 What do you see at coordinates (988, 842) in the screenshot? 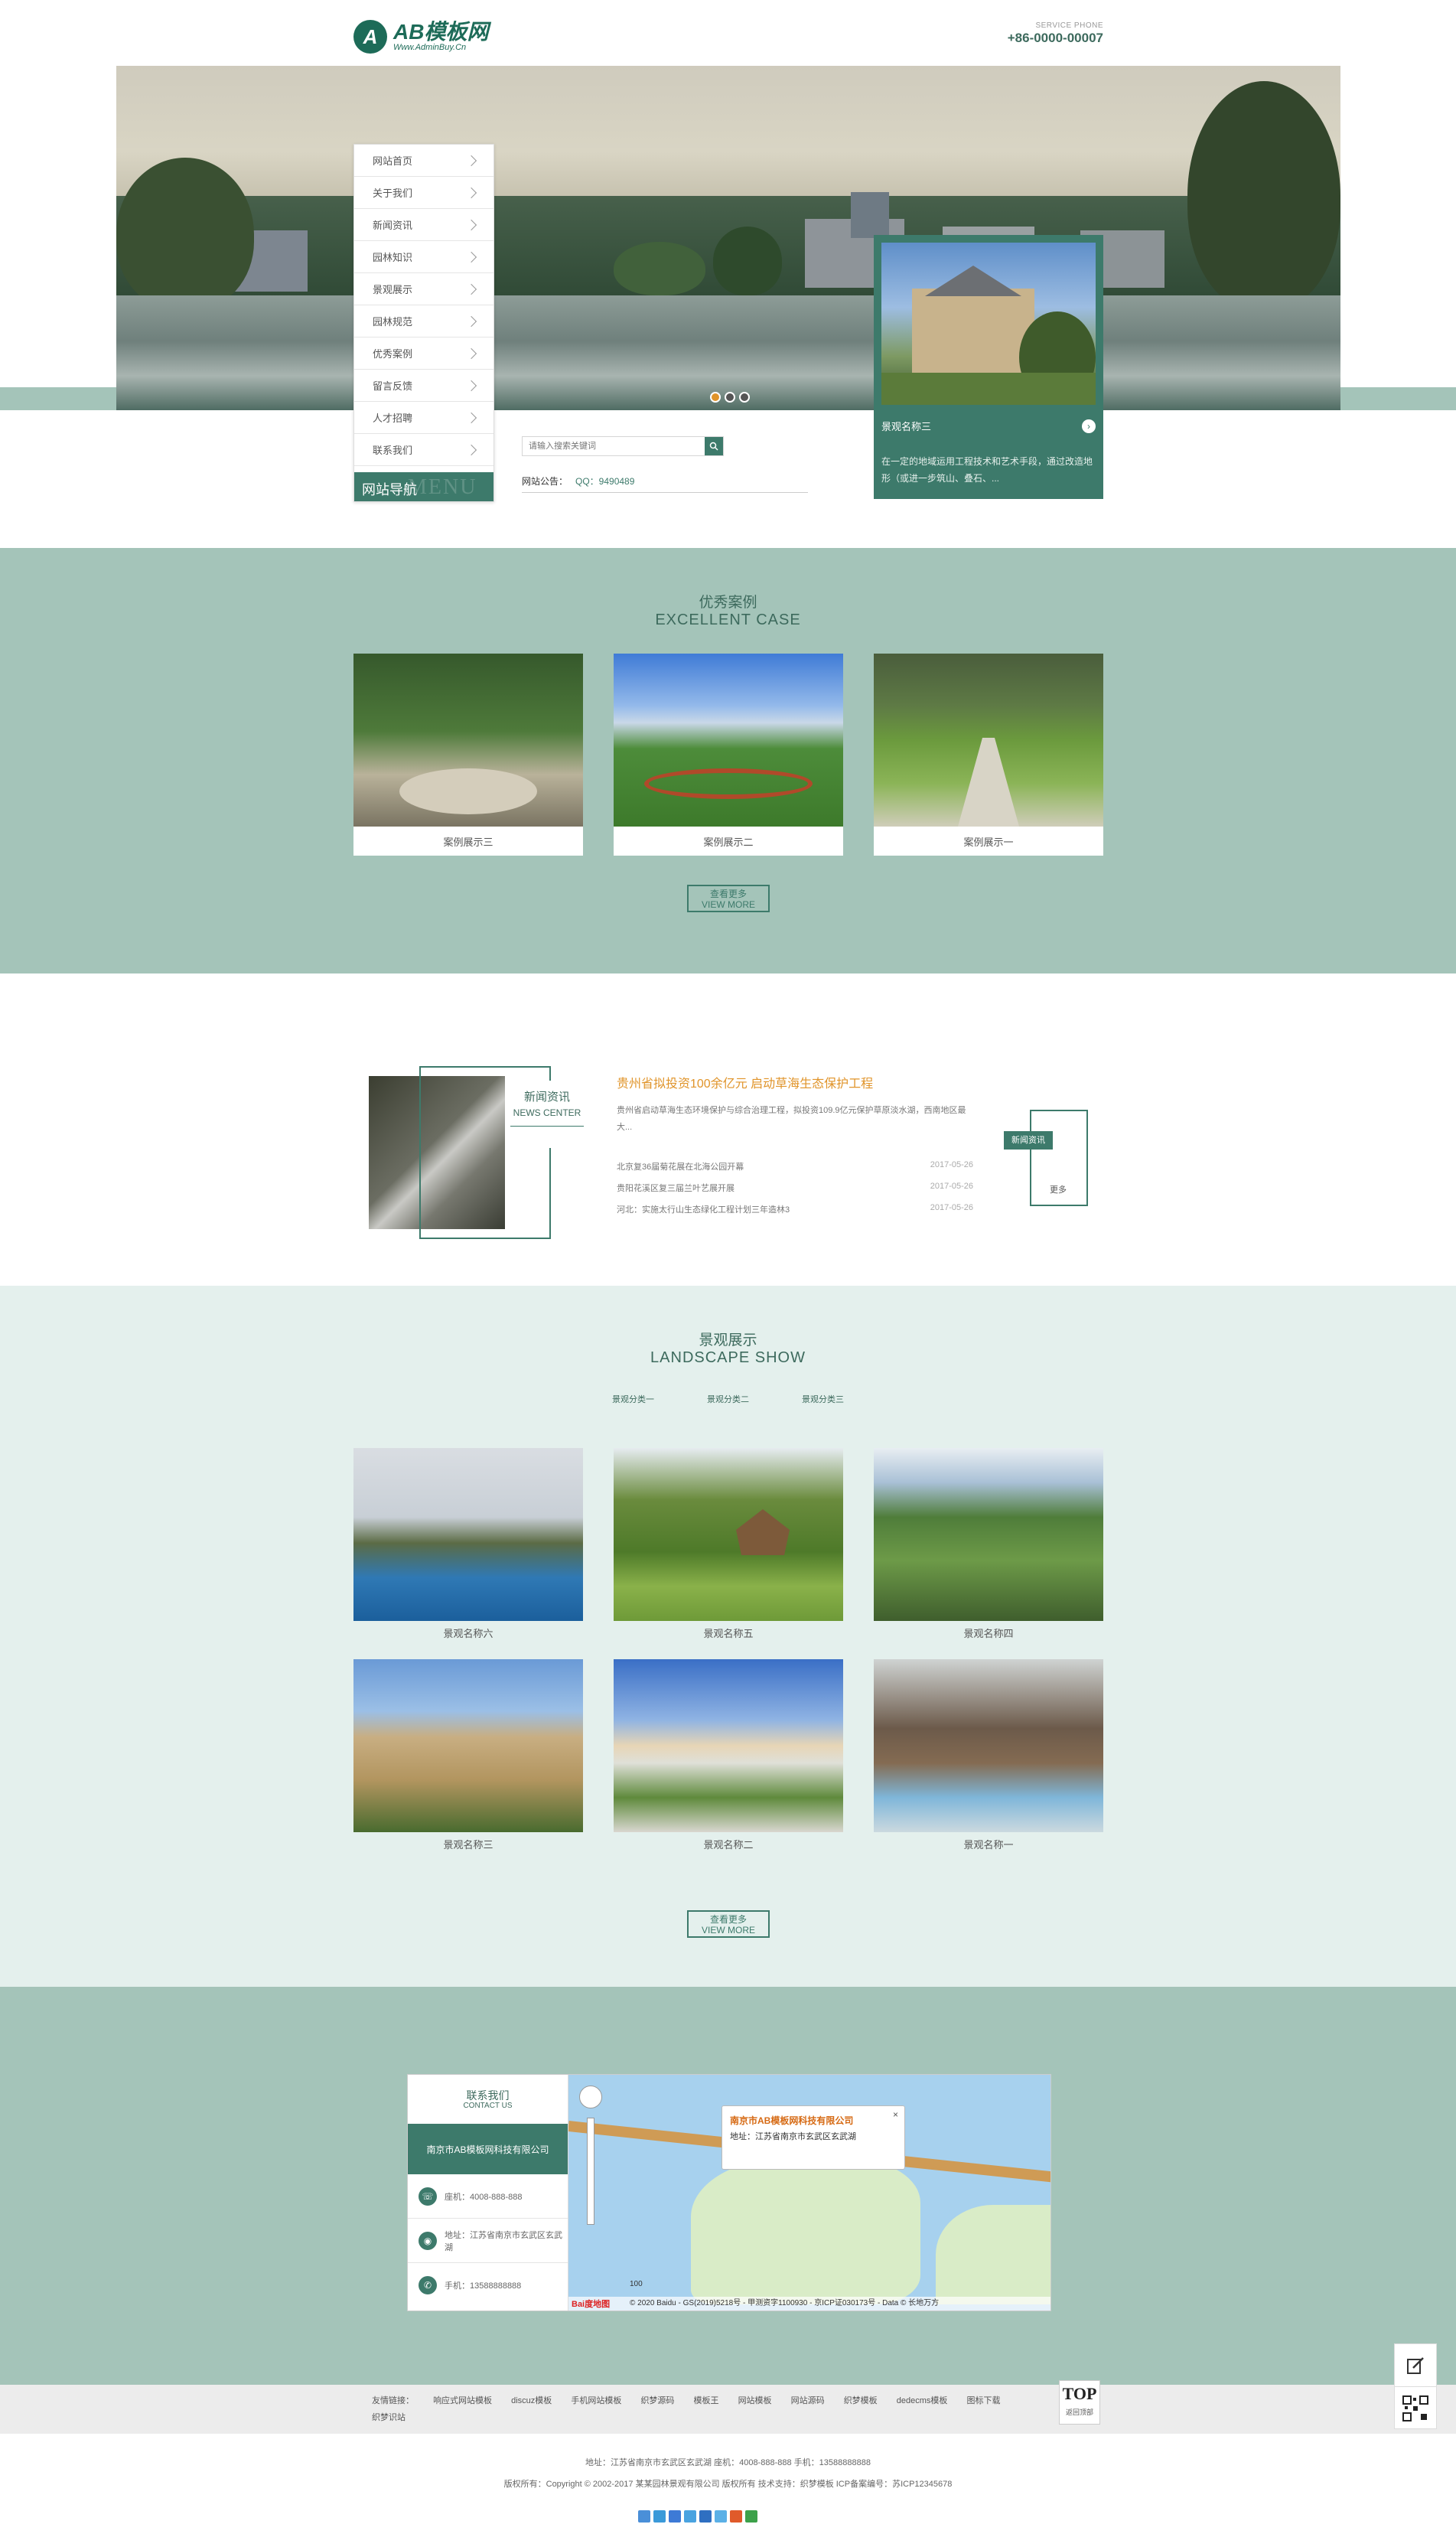
I see `case-caption: 案例展示一` at bounding box center [988, 842].